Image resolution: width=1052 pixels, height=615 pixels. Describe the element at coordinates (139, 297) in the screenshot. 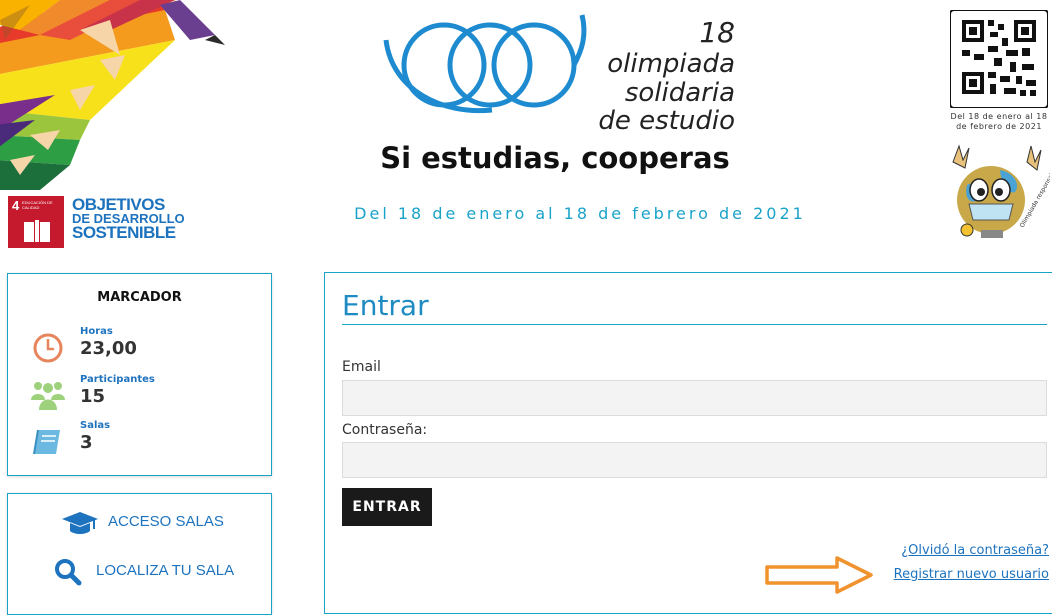

I see `marcador-title: MARCADOR` at that location.